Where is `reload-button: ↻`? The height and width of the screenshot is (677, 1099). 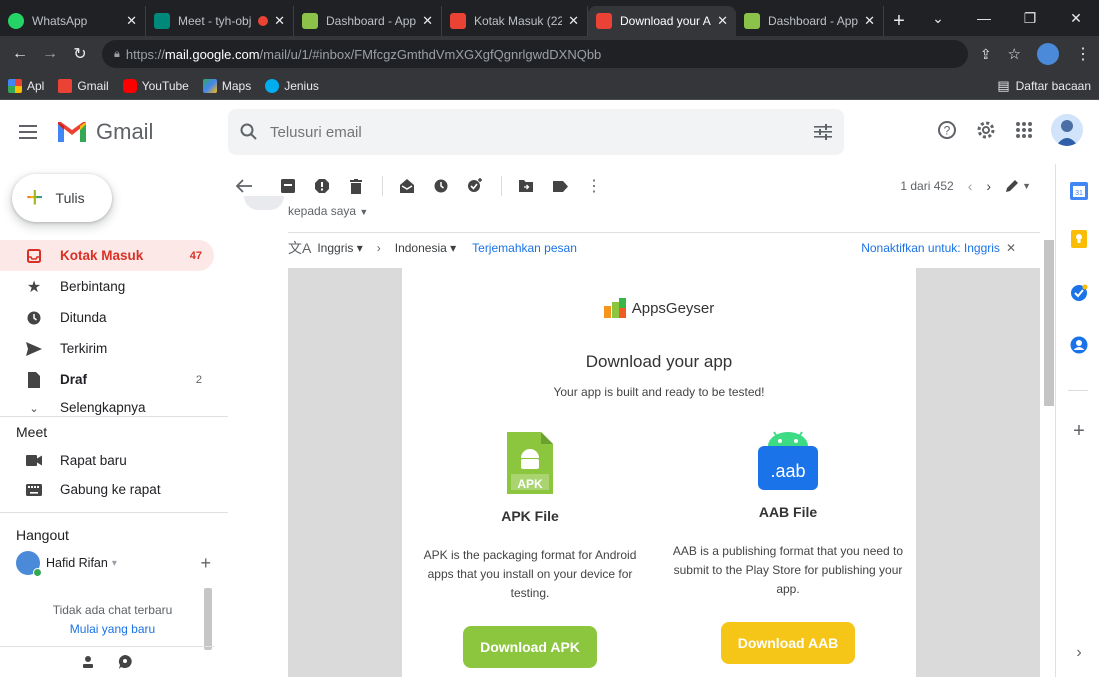 reload-button: ↻ is located at coordinates (80, 54).